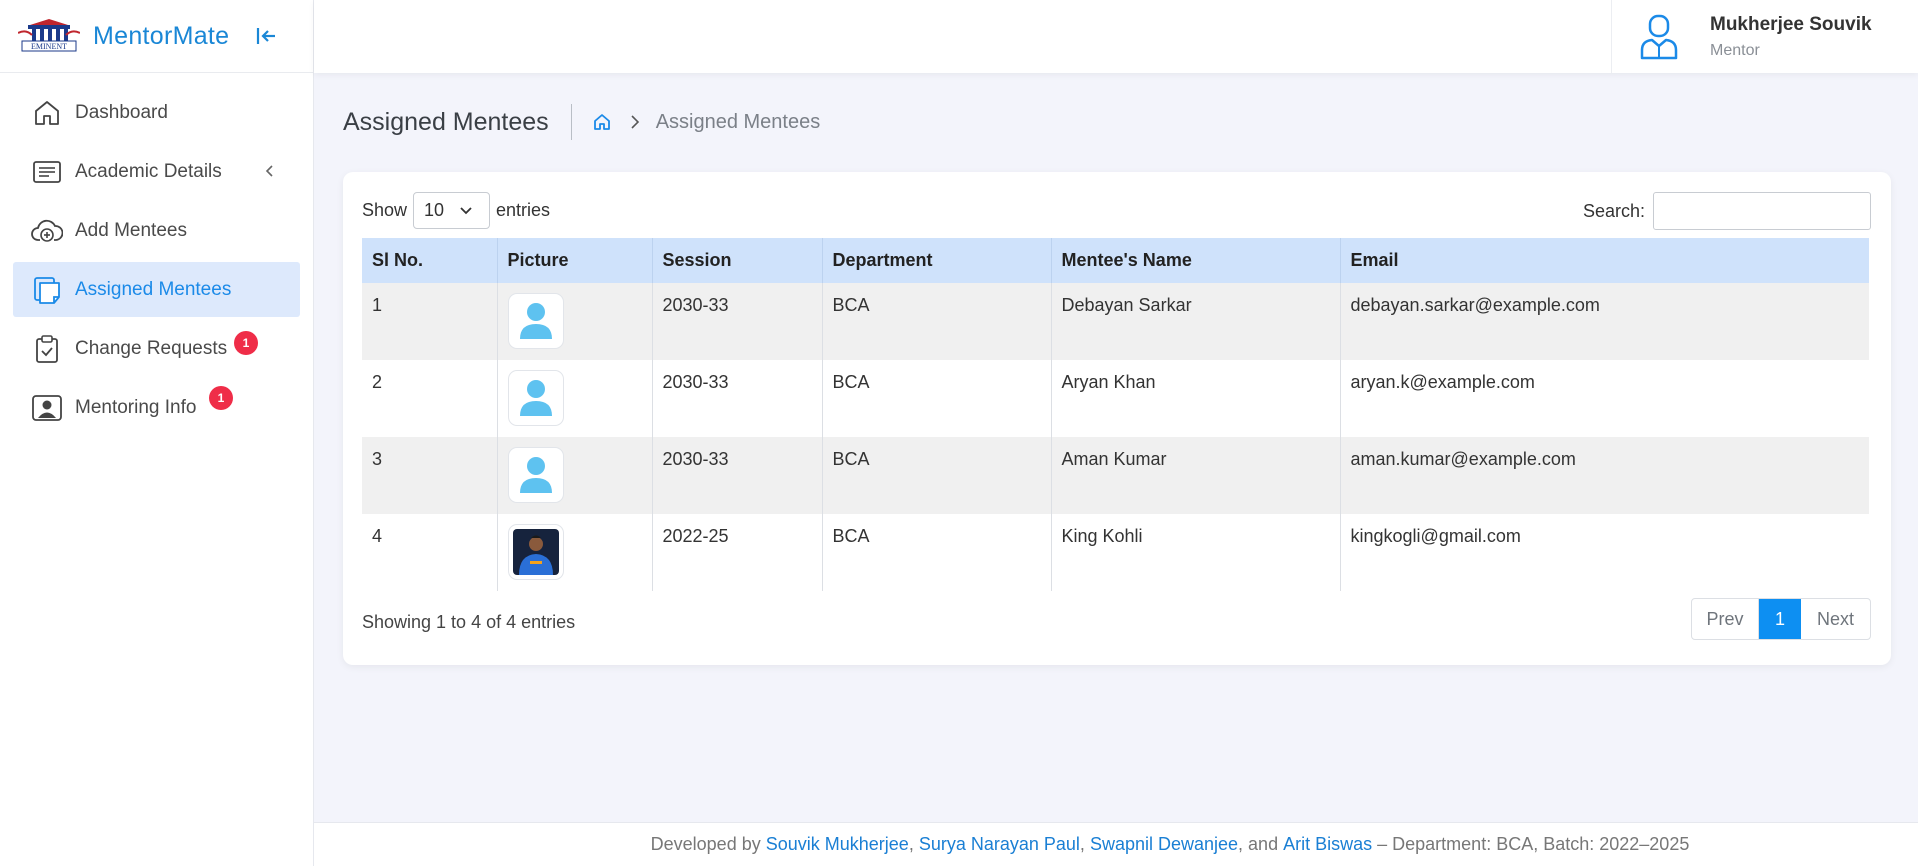 The width and height of the screenshot is (1918, 866). I want to click on sidebar-item-academic-details: Academic Details, so click(156, 171).